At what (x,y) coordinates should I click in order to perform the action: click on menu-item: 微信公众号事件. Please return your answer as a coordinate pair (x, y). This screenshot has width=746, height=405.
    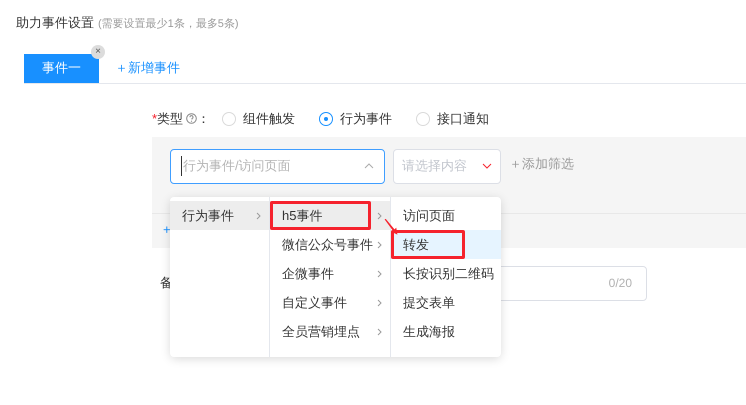
    Looking at the image, I should click on (320, 244).